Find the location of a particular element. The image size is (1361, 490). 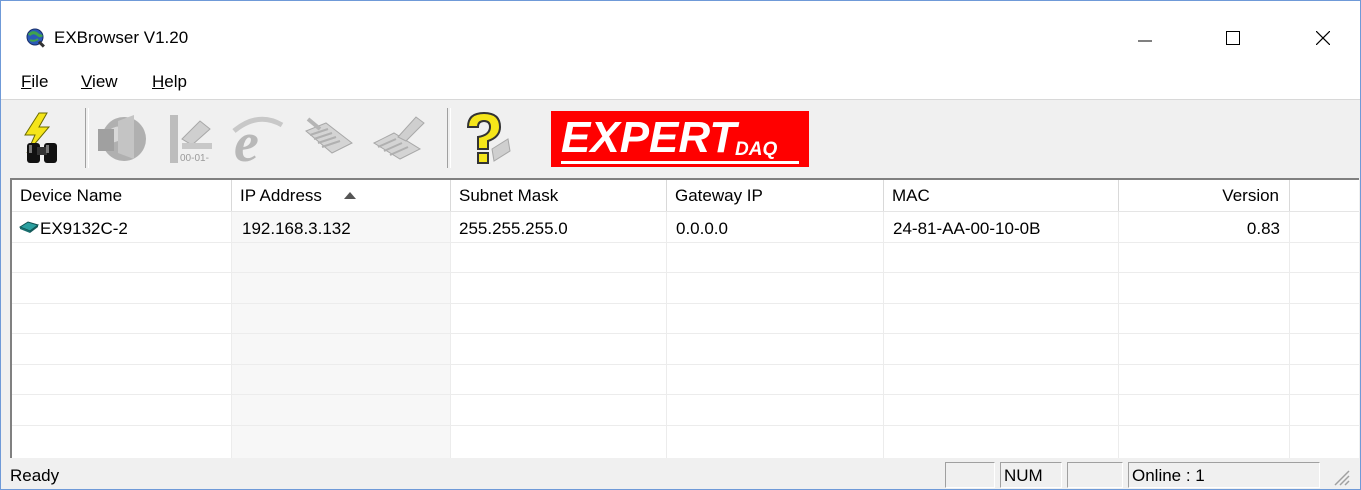

column-header-device-name: Device Name is located at coordinates (122, 195).